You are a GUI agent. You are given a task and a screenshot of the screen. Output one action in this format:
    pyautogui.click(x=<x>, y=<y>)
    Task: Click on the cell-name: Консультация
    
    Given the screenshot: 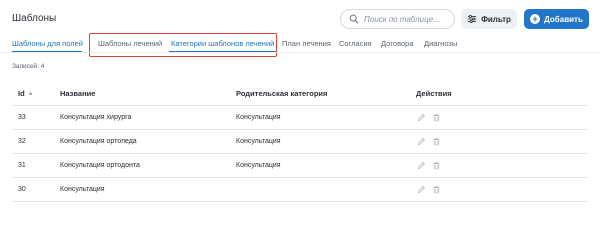 What is the action you would take?
    pyautogui.click(x=82, y=189)
    